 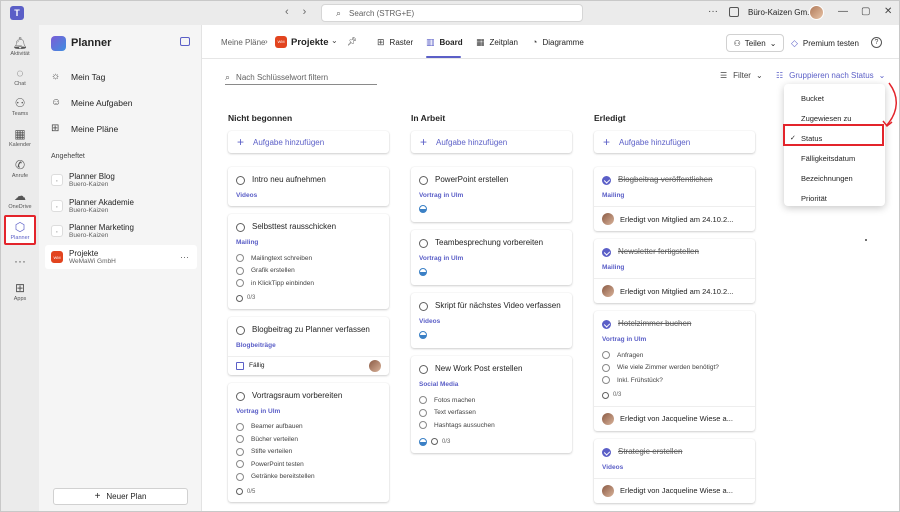 What do you see at coordinates (491, 194) in the screenshot?
I see `task-card: PowerPoint erstellen Vortrag in Ulm` at bounding box center [491, 194].